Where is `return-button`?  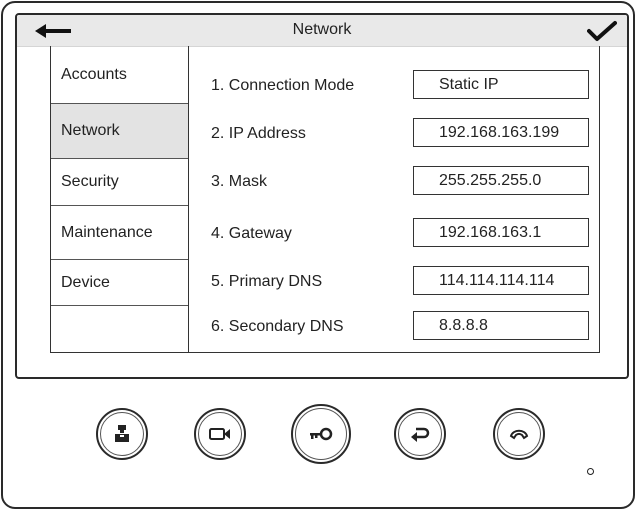
return-button is located at coordinates (420, 434).